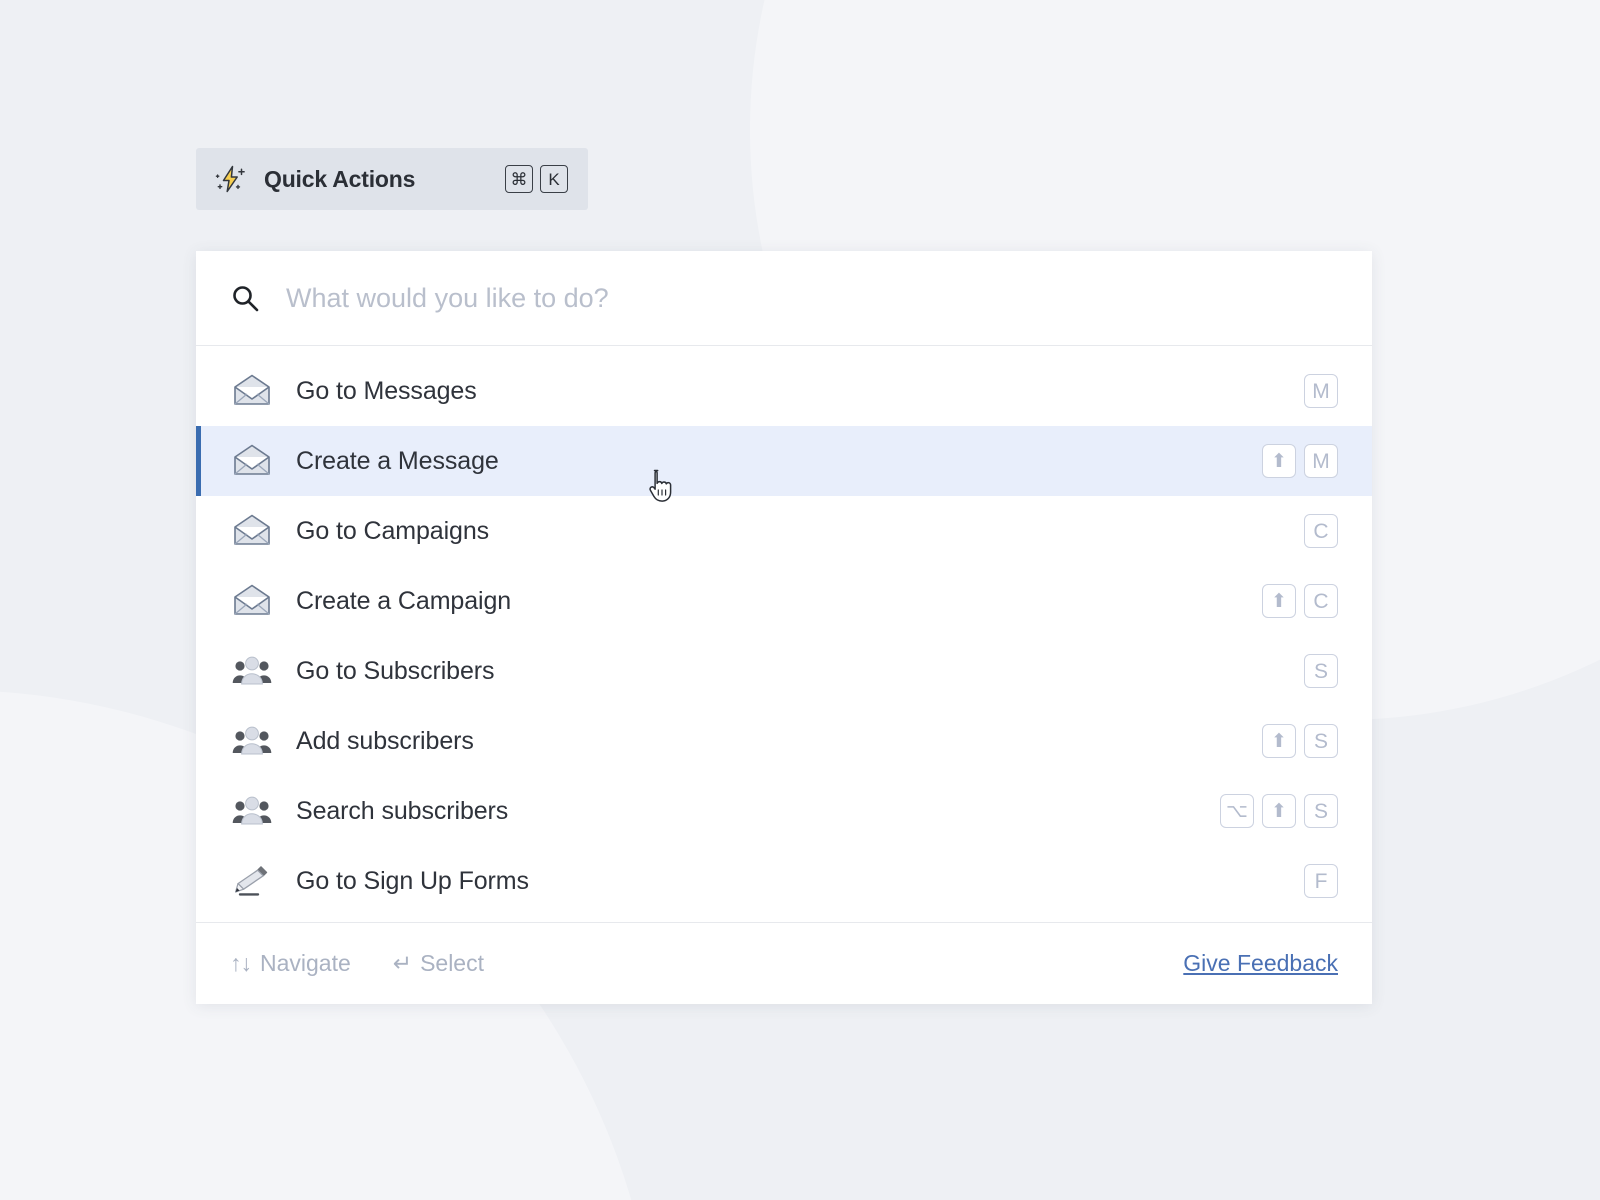 The image size is (1600, 1200). I want to click on quick-actions-bar: Quick Actions ⌘ K, so click(392, 179).